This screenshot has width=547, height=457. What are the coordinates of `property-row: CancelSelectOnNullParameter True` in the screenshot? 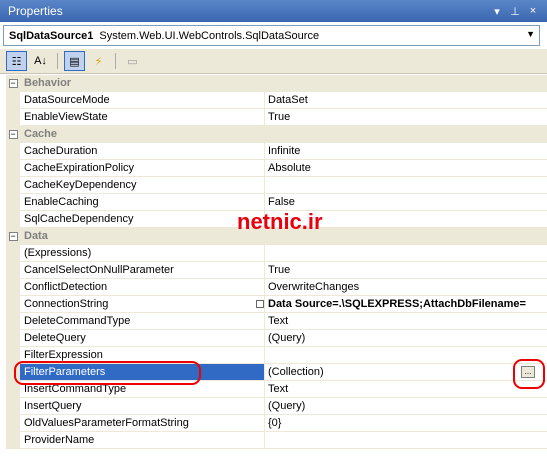 It's located at (276, 270).